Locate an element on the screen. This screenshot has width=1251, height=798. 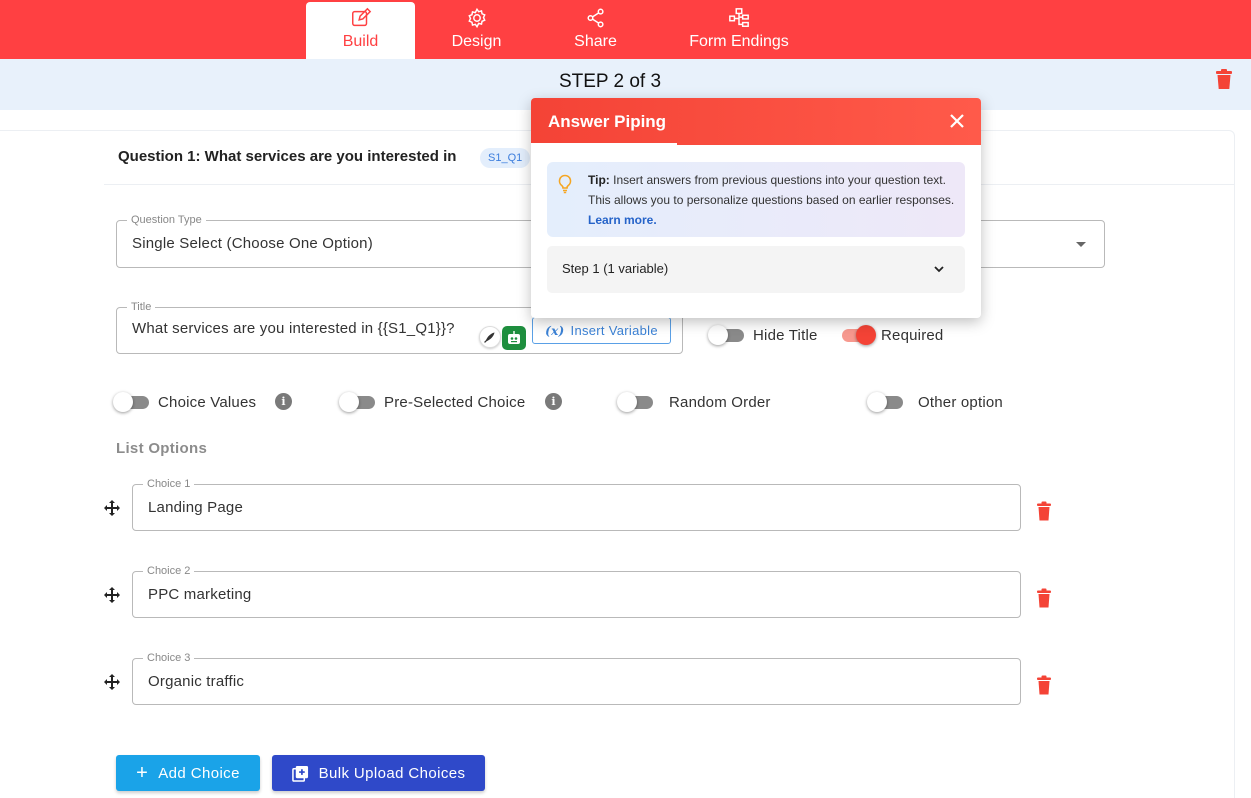
tab-build: Build is located at coordinates (360, 30).